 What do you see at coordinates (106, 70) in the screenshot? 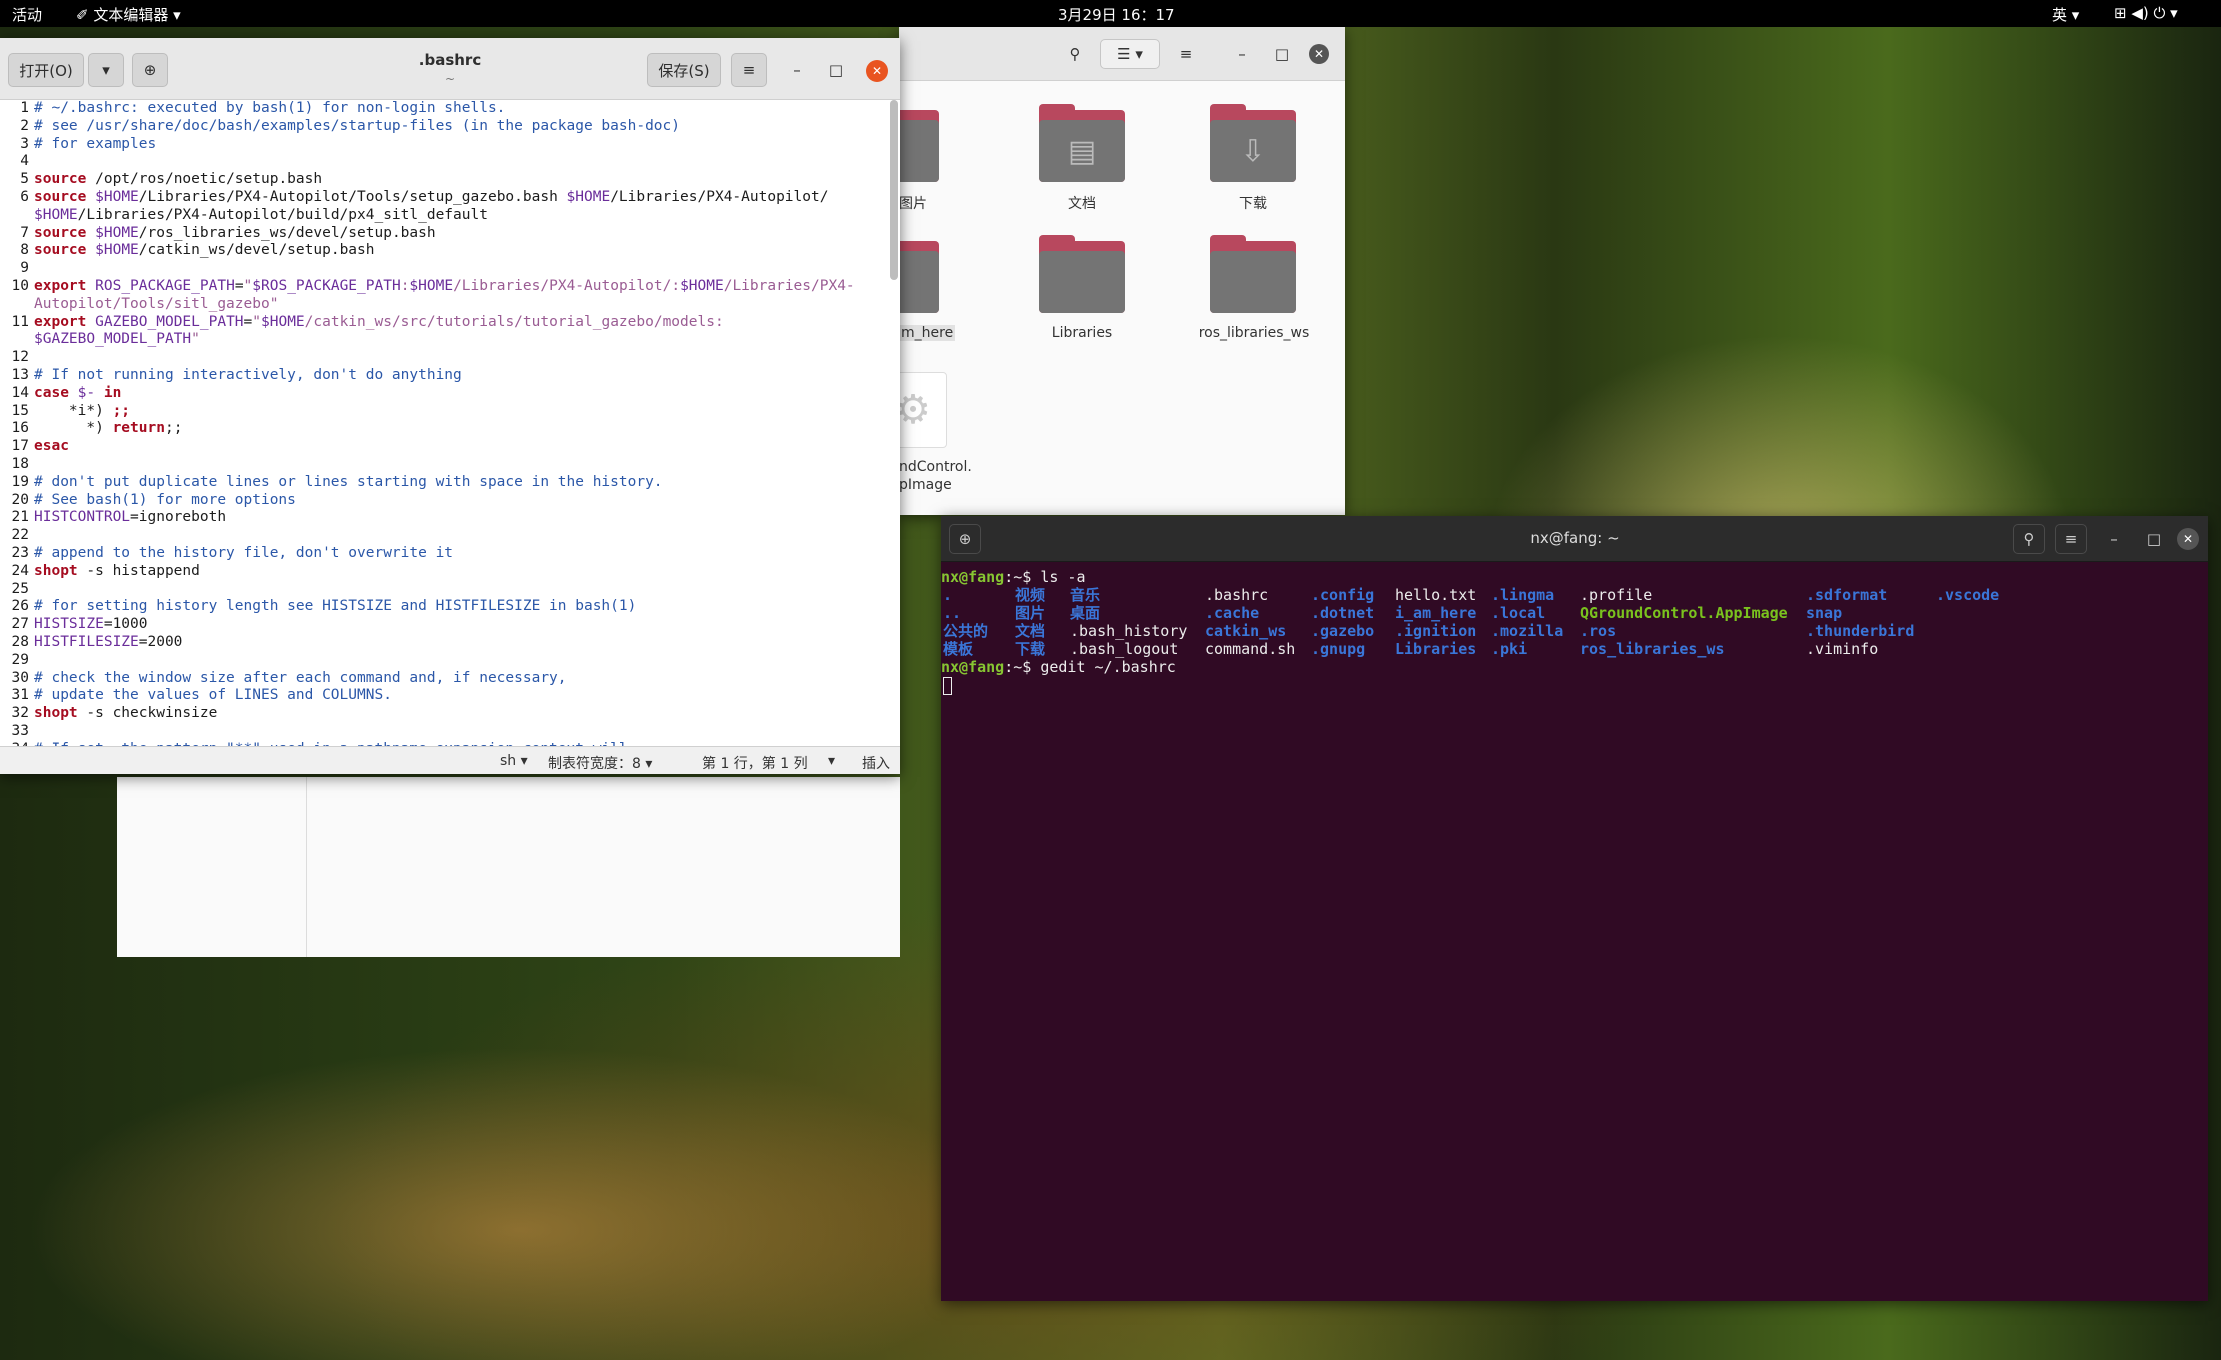
I see `open-dropdown-icon: ▾` at bounding box center [106, 70].